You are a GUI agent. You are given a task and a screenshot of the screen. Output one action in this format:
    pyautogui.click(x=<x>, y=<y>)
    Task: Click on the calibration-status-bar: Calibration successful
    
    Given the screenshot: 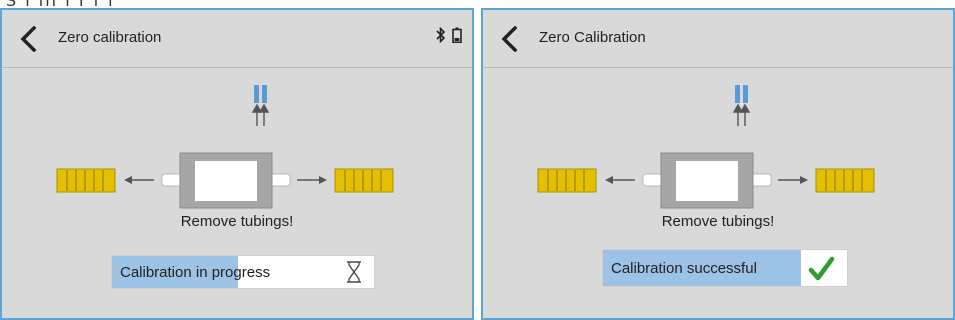 What is the action you would take?
    pyautogui.click(x=725, y=268)
    